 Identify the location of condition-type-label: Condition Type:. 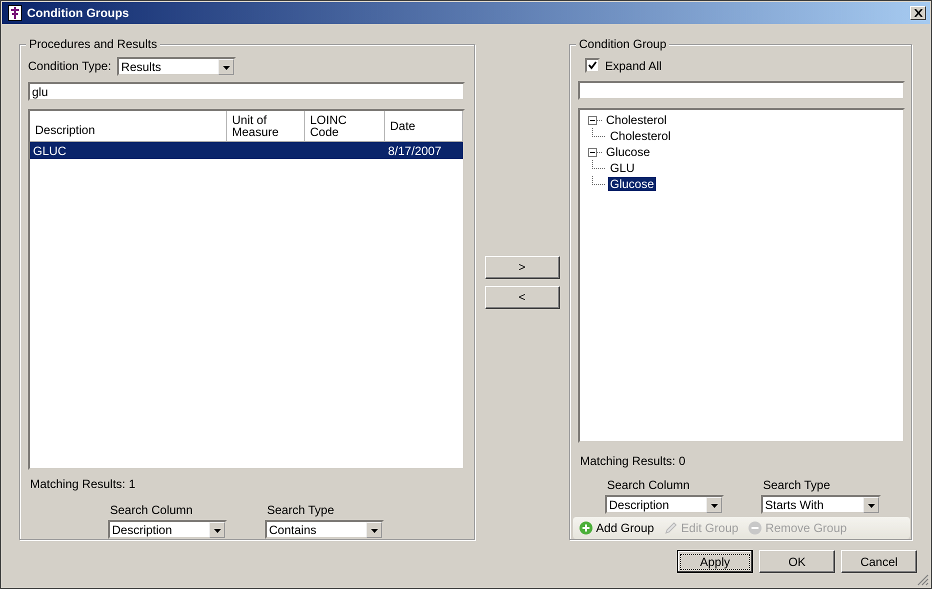
(70, 66).